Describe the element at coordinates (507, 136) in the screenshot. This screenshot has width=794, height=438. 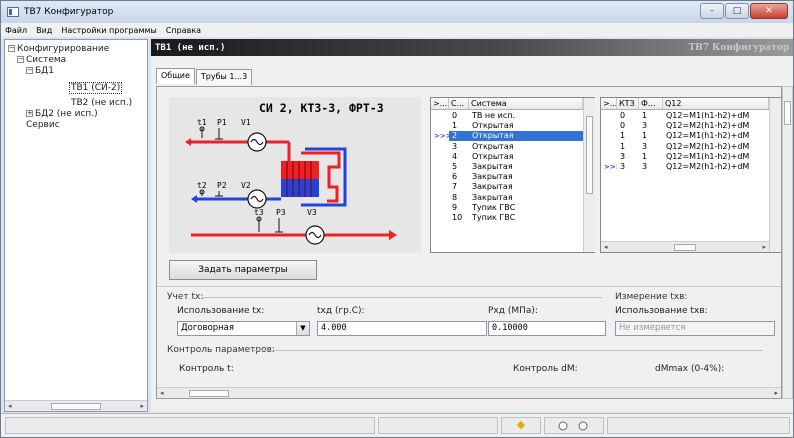
I see `table-row: >>>2Открытая` at that location.